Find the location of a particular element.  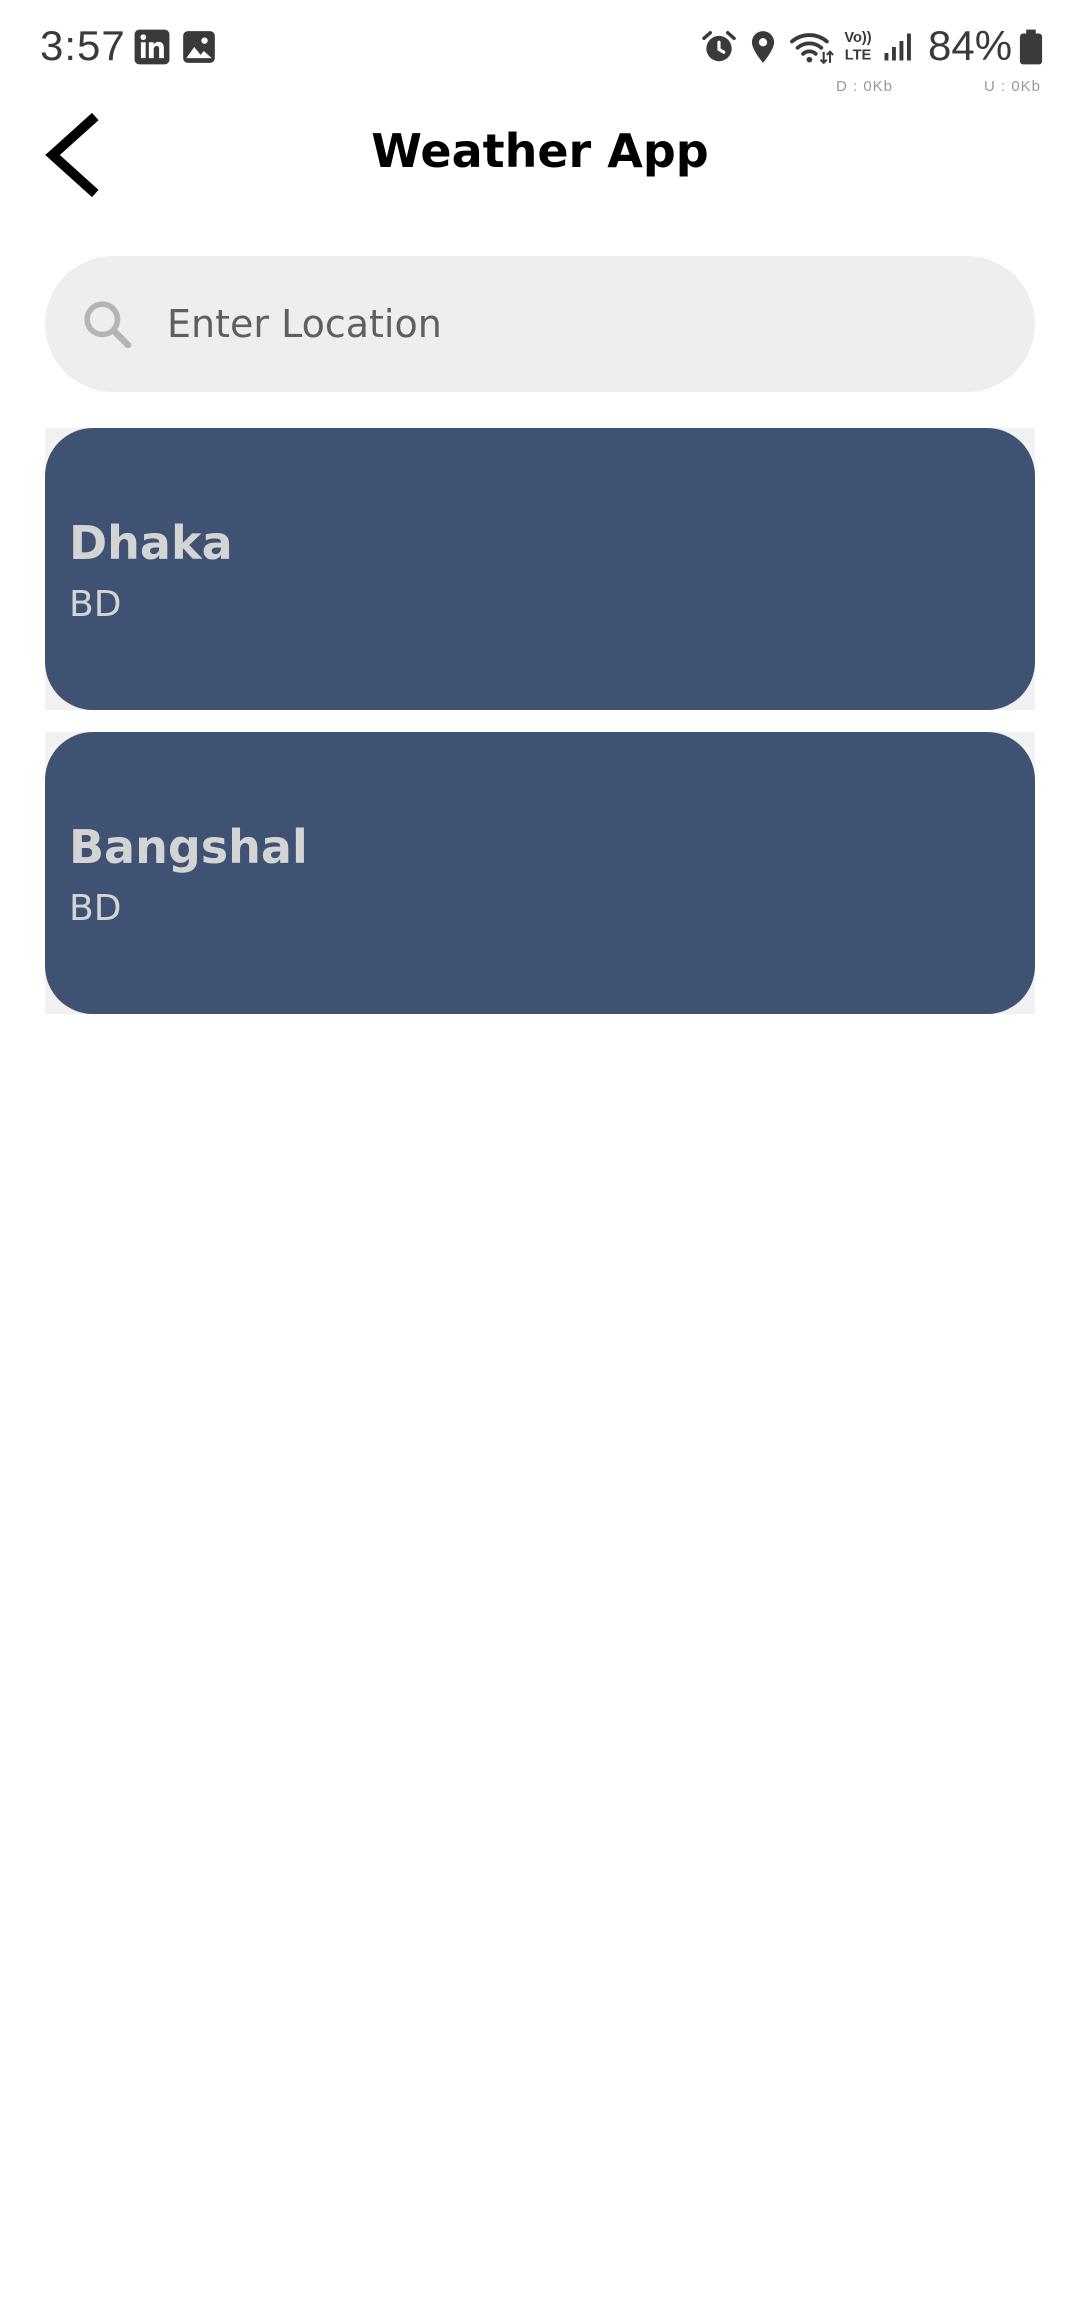

volte-text-top: Vo)) is located at coordinates (857, 38).